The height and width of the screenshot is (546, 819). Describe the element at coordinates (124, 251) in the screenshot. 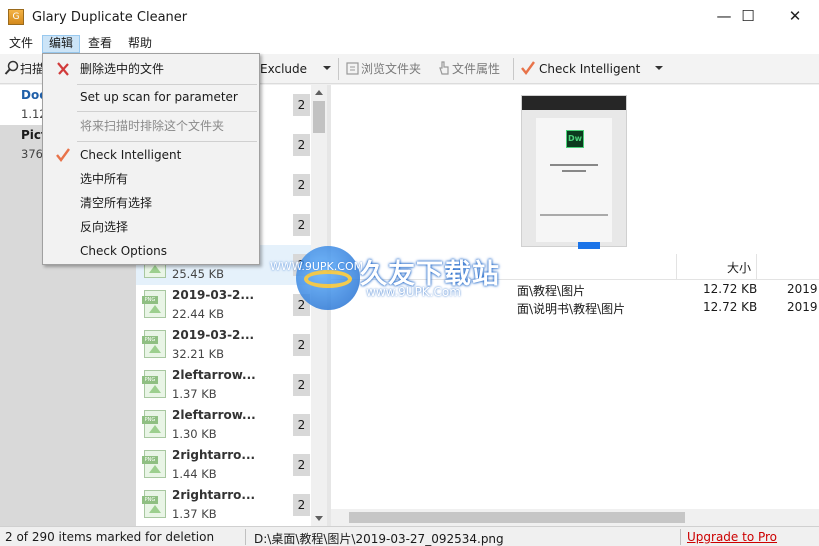

I see `menu-item-label: Check Options` at that location.